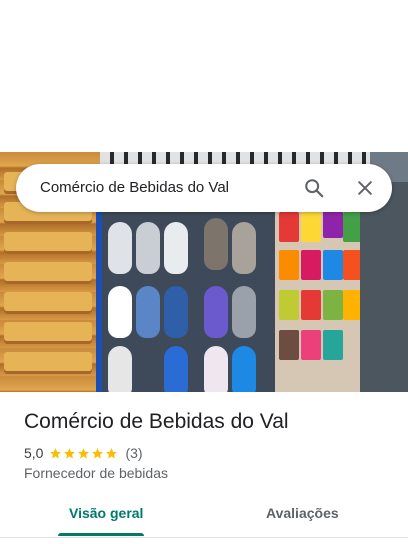  What do you see at coordinates (134, 187) in the screenshot?
I see `search-input: Comércio de Bebidas do Val` at bounding box center [134, 187].